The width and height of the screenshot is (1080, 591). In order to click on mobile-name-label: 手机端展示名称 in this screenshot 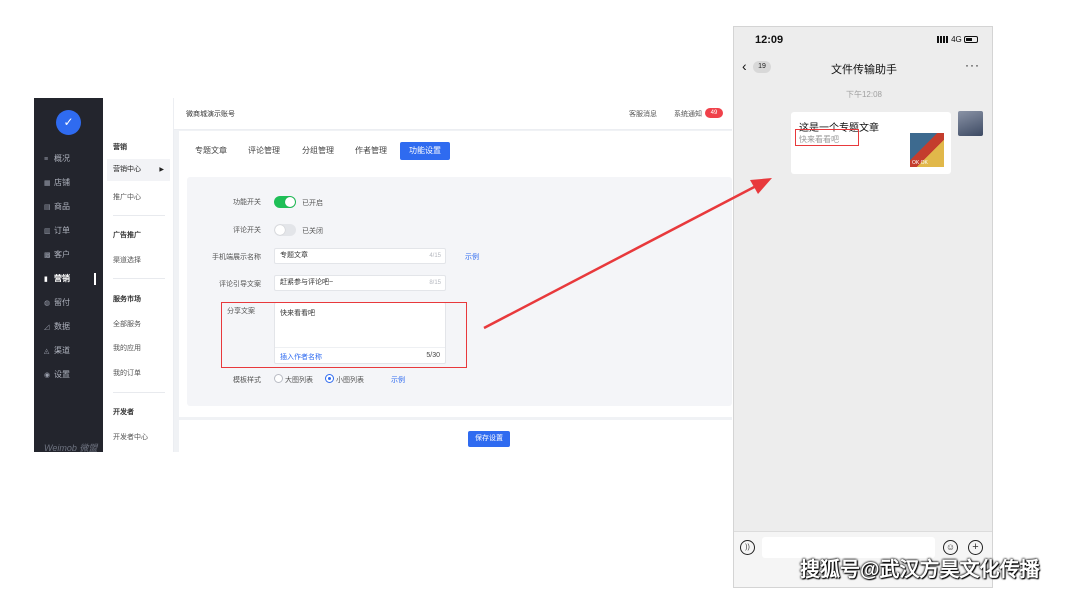, I will do `click(236, 257)`.